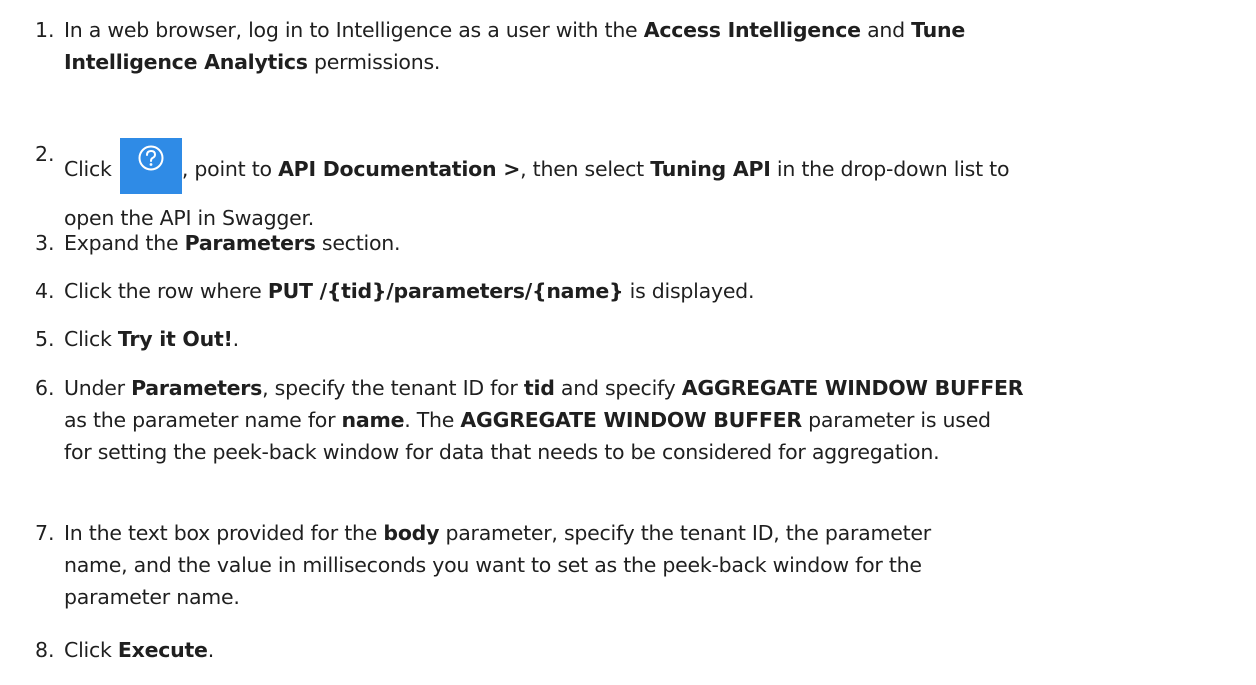 The height and width of the screenshot is (685, 1256). I want to click on step-number: 6., so click(45, 388).